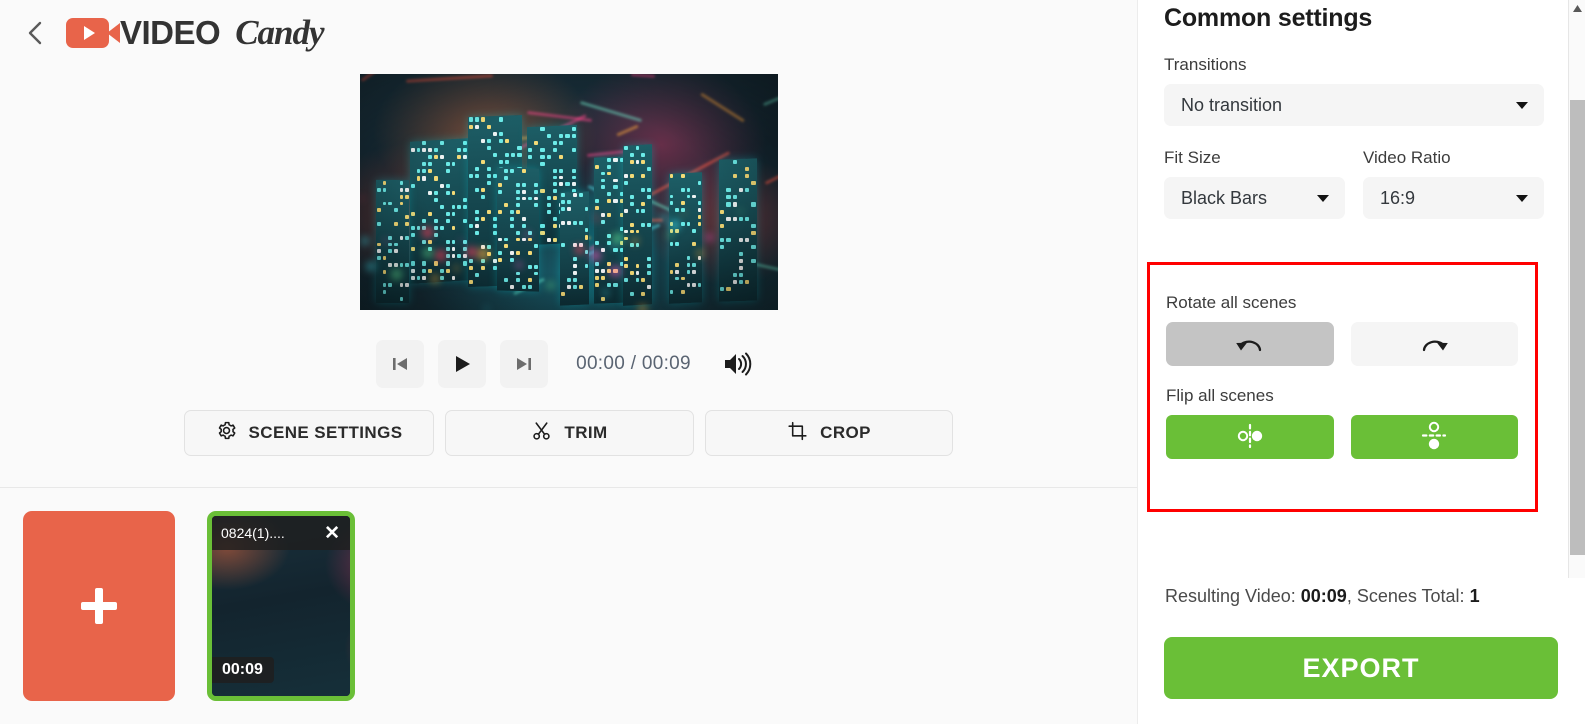  What do you see at coordinates (243, 670) in the screenshot?
I see `scene-duration-badge: 00:09` at bounding box center [243, 670].